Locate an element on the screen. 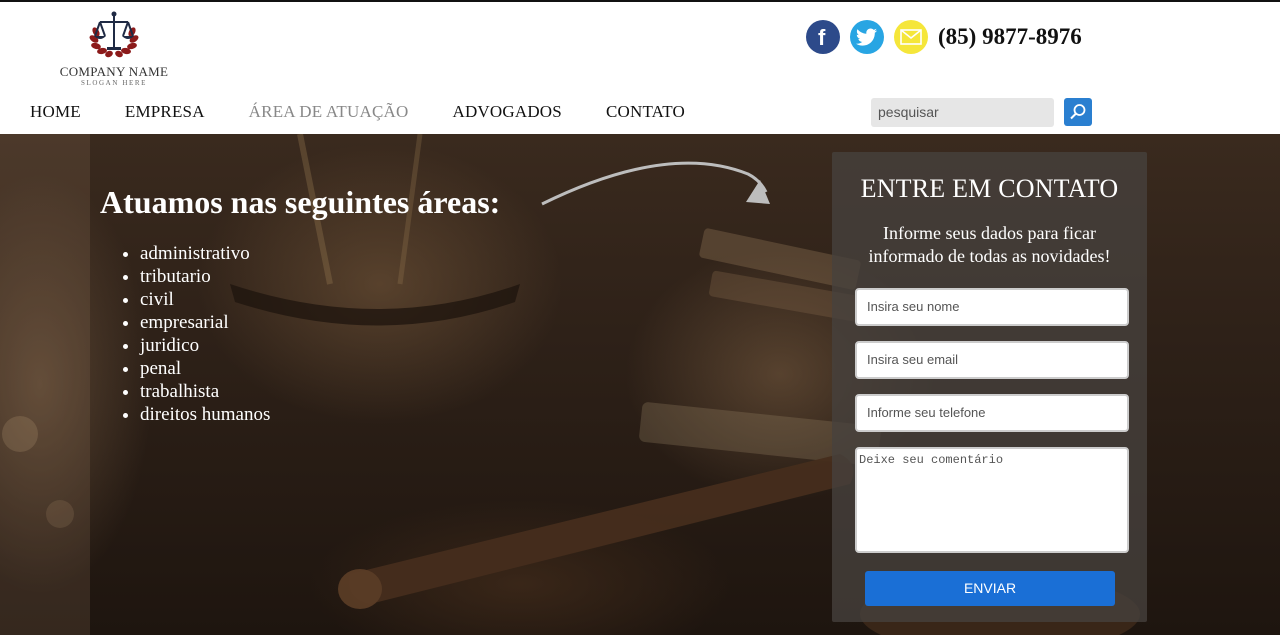 The width and height of the screenshot is (1280, 635). submit-button: ENVIAR is located at coordinates (990, 588).